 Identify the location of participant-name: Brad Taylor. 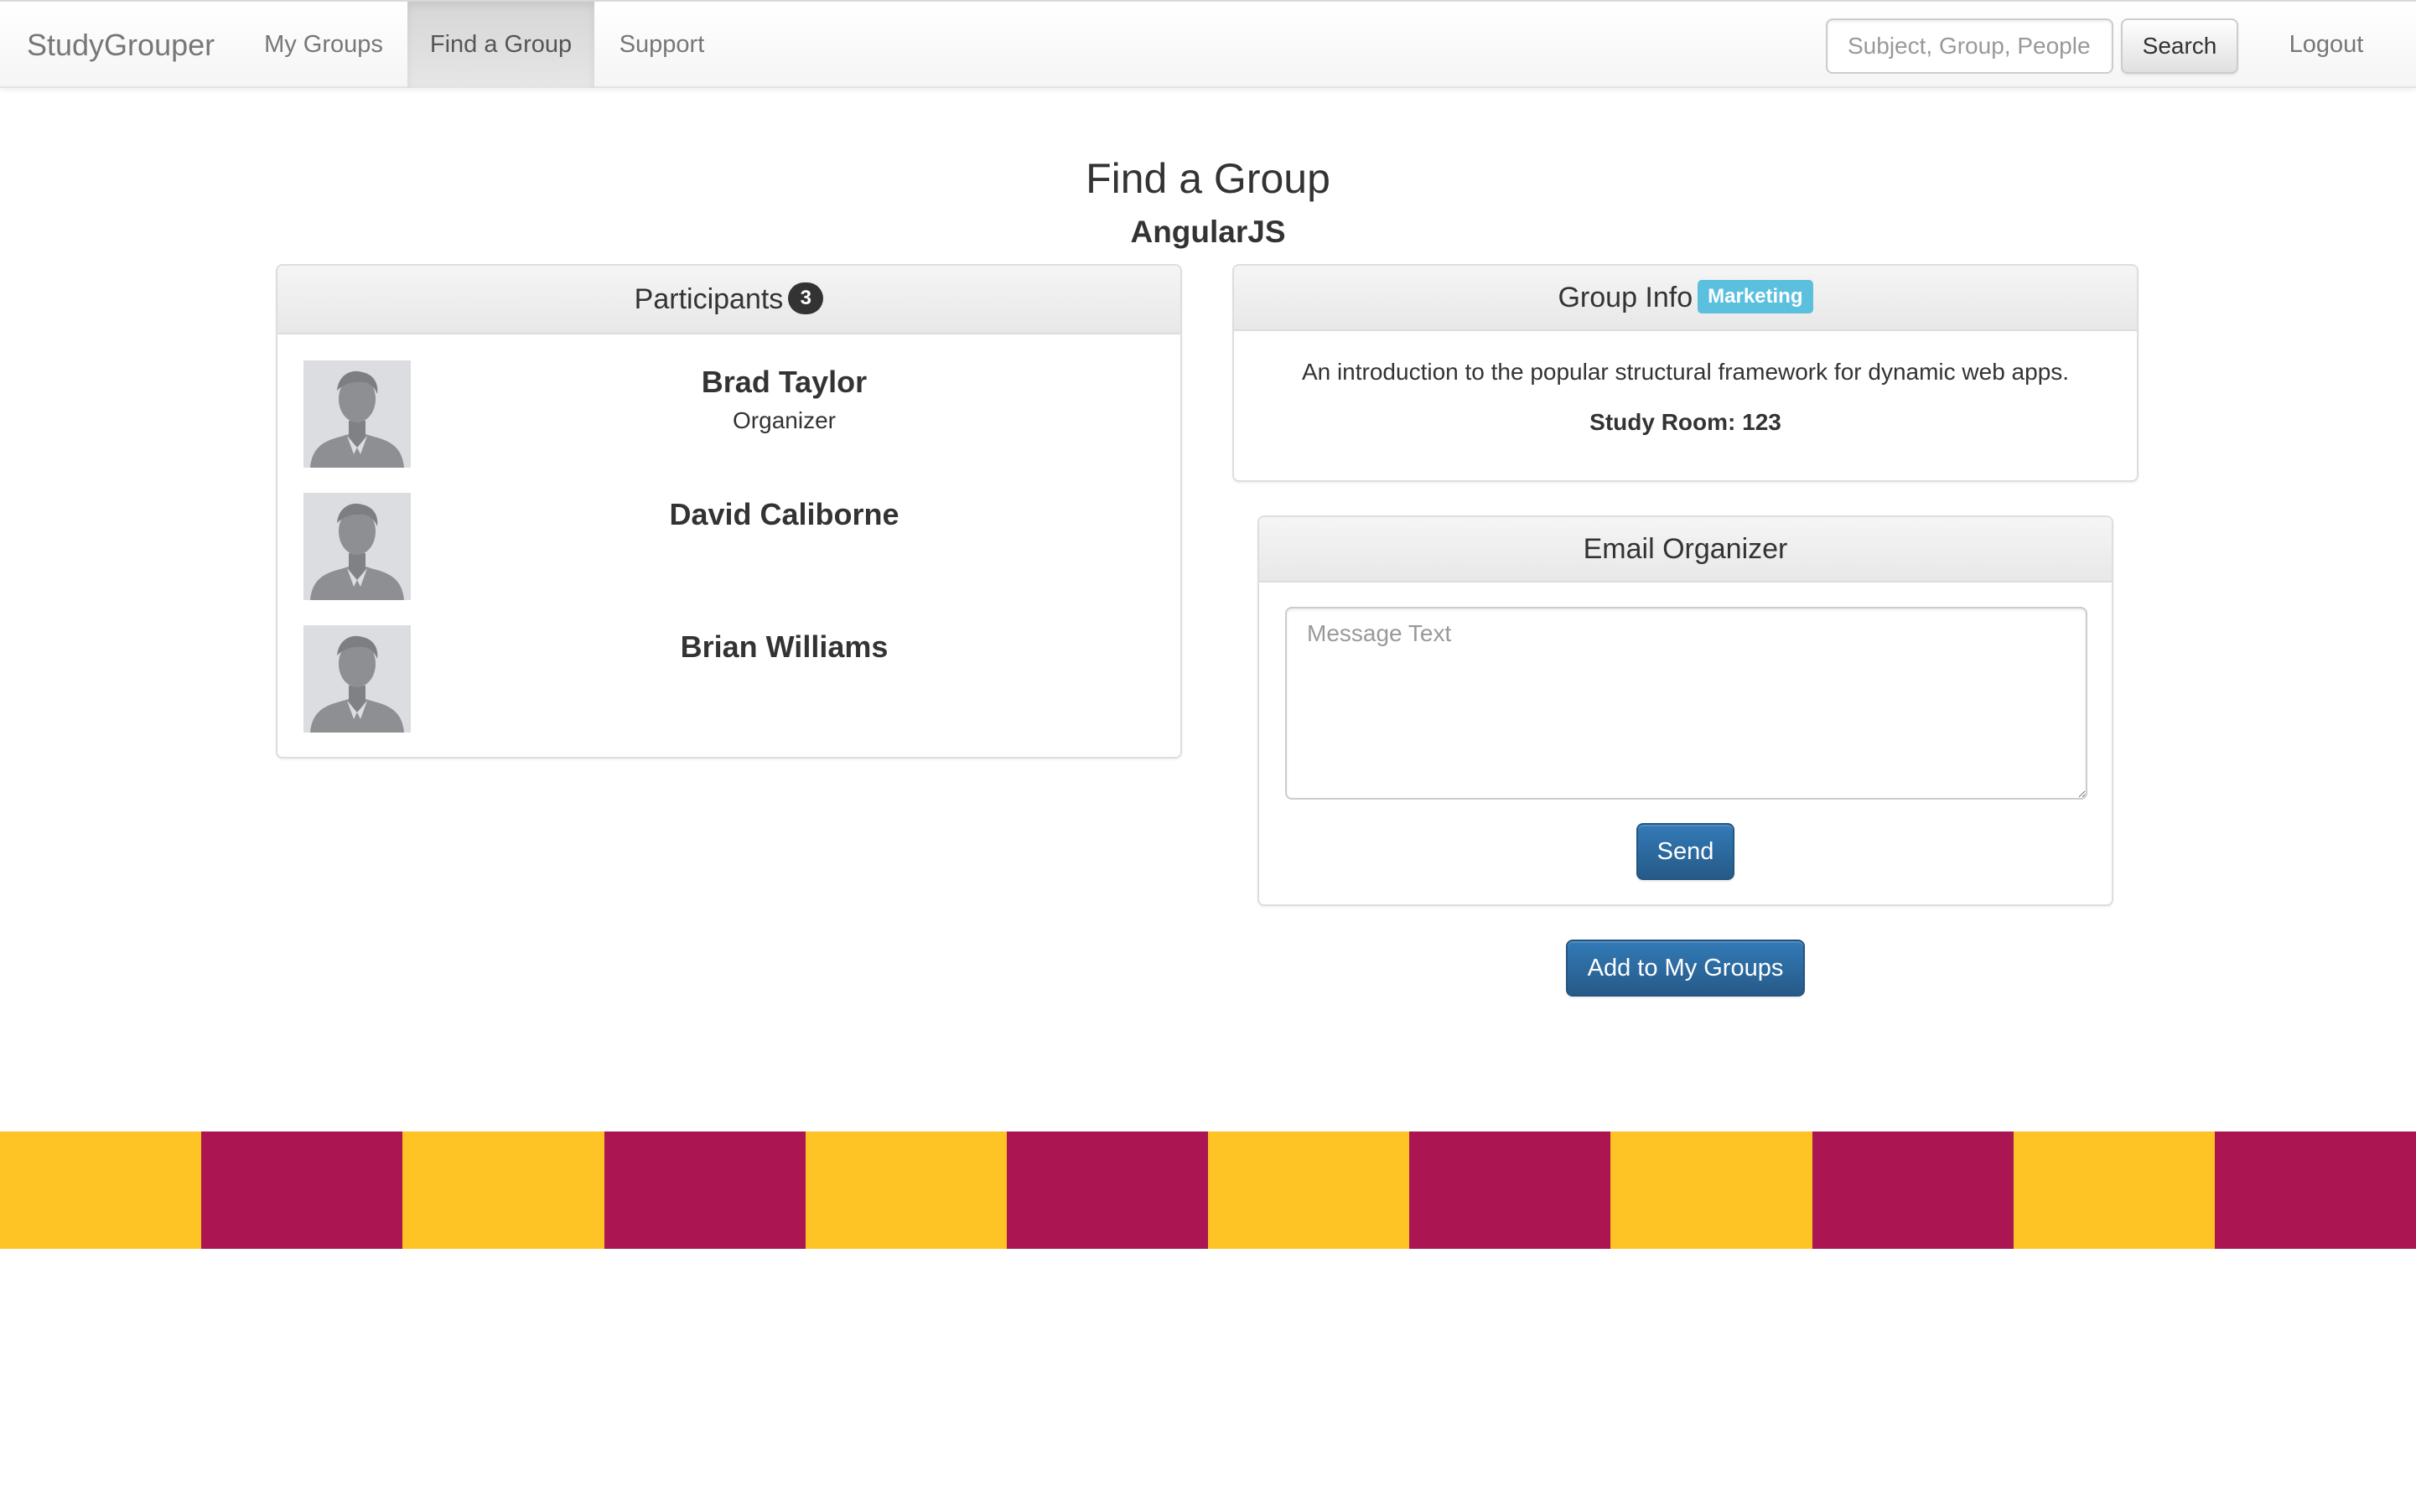
(785, 382).